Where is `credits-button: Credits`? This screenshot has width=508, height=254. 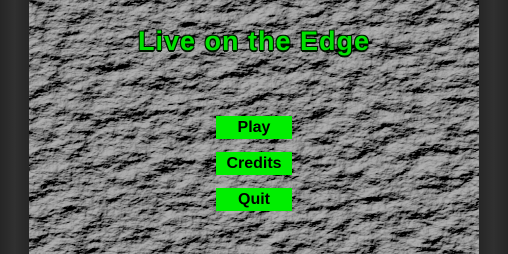 credits-button: Credits is located at coordinates (254, 163).